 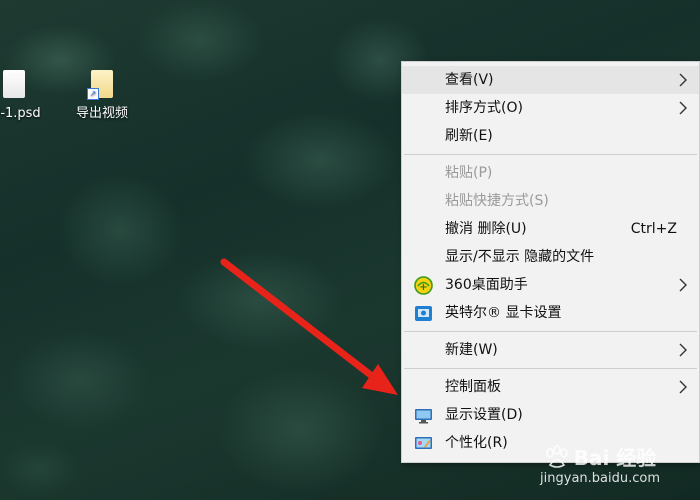 What do you see at coordinates (471, 350) in the screenshot?
I see `menu-item-label: 新建(W)` at bounding box center [471, 350].